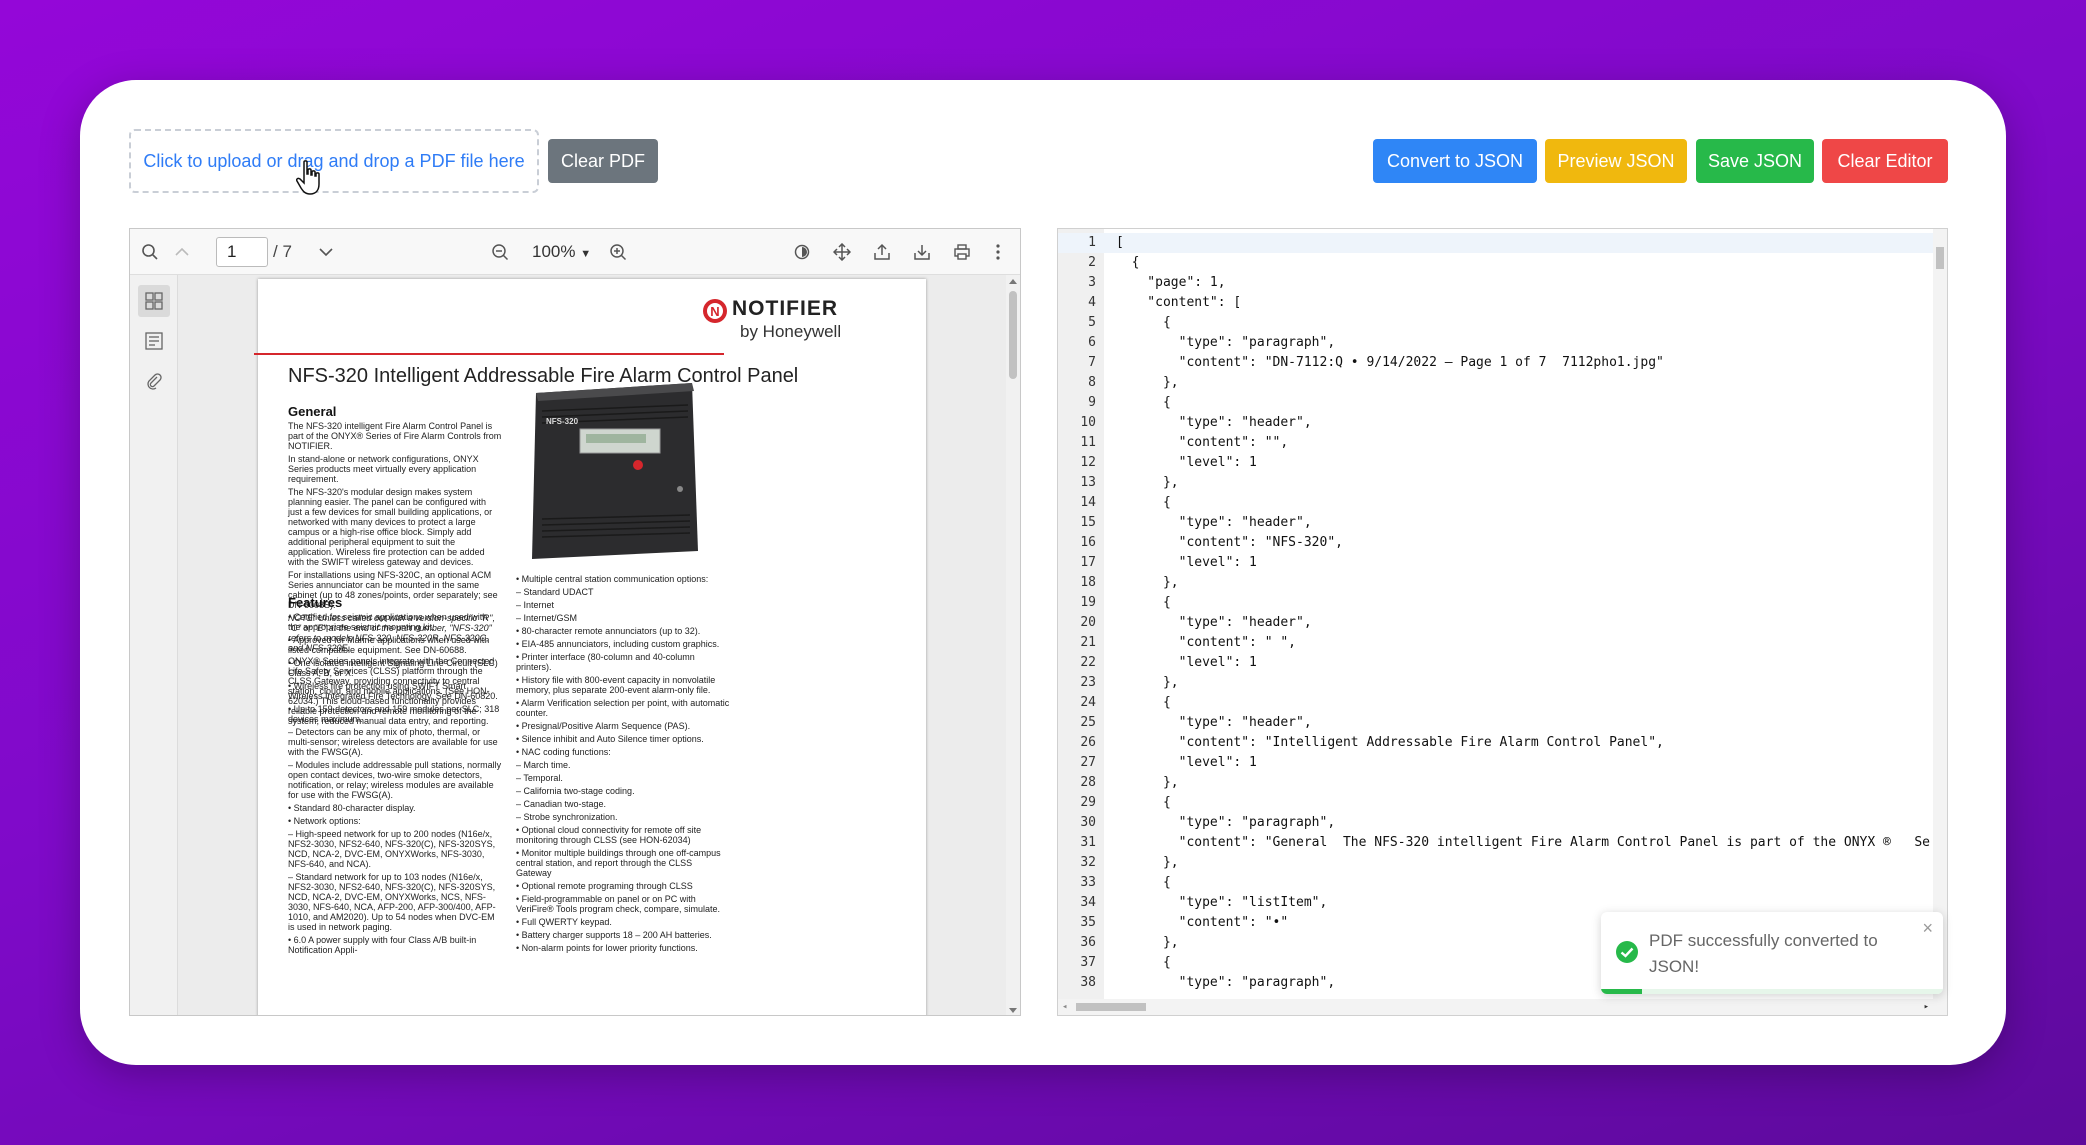 The width and height of the screenshot is (2086, 1145). What do you see at coordinates (842, 252) in the screenshot?
I see `pan-icon` at bounding box center [842, 252].